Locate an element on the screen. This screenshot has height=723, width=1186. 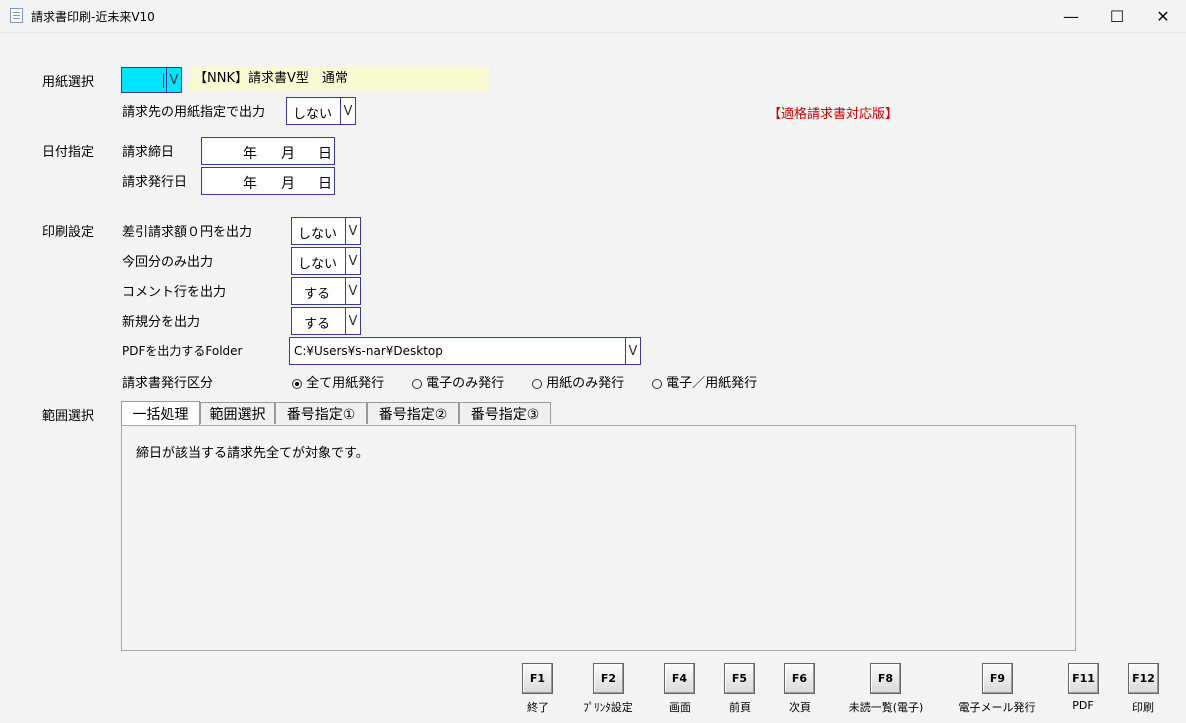
tab-batch: 一括処理 is located at coordinates (160, 413).